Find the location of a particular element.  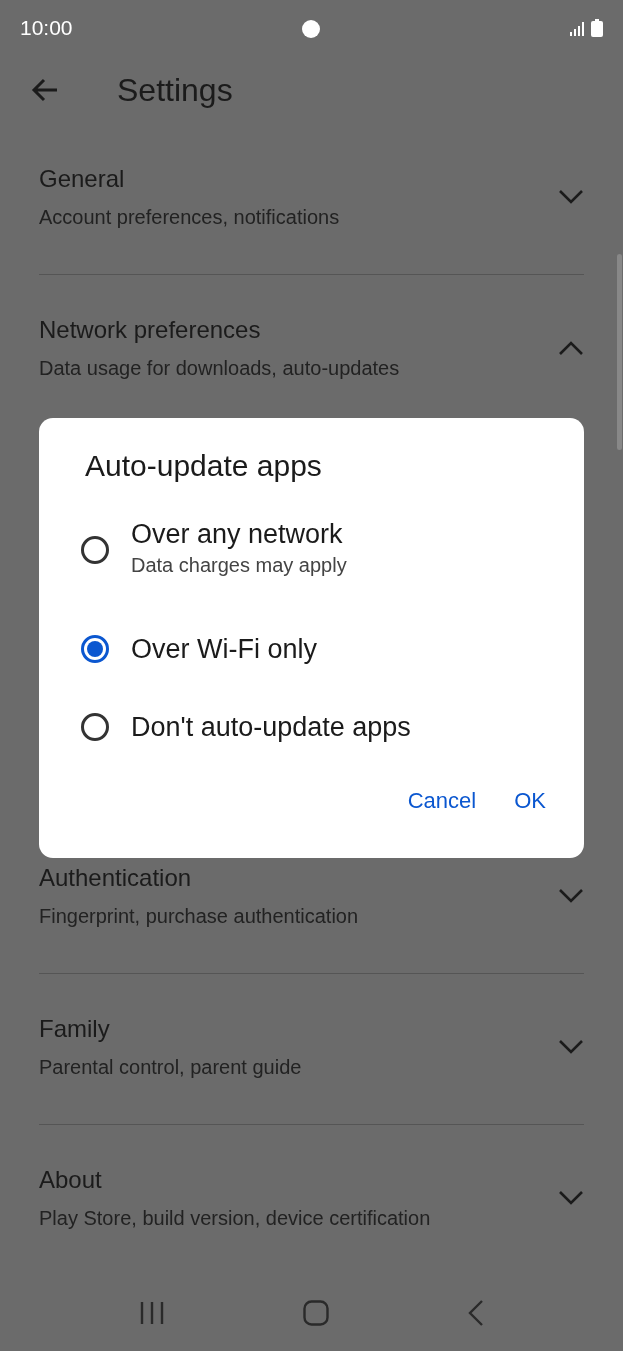

recent-apps-icon is located at coordinates (152, 1313).